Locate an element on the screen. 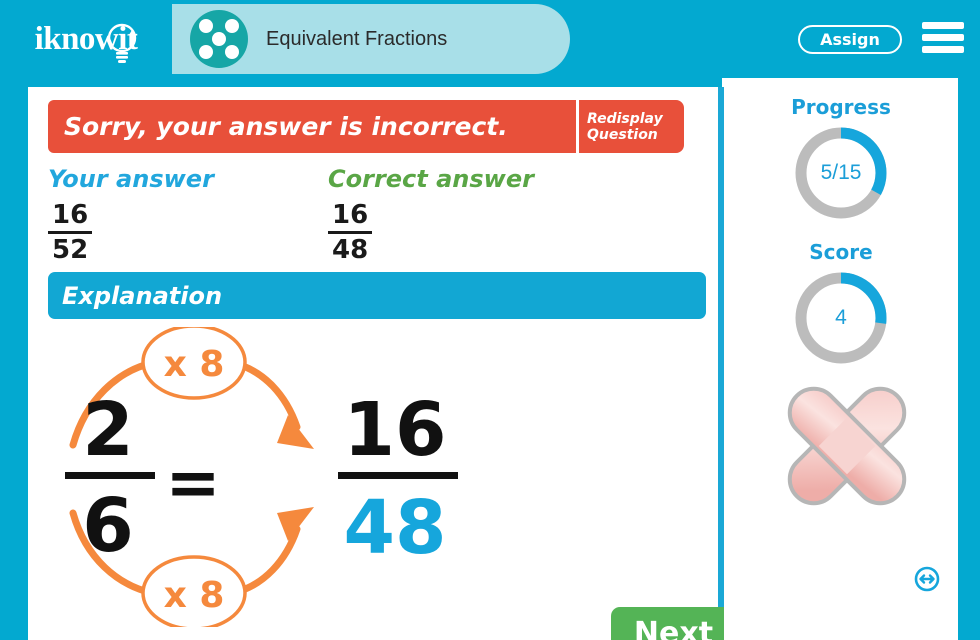  your-answer-fraction: 16 52 is located at coordinates (70, 233).